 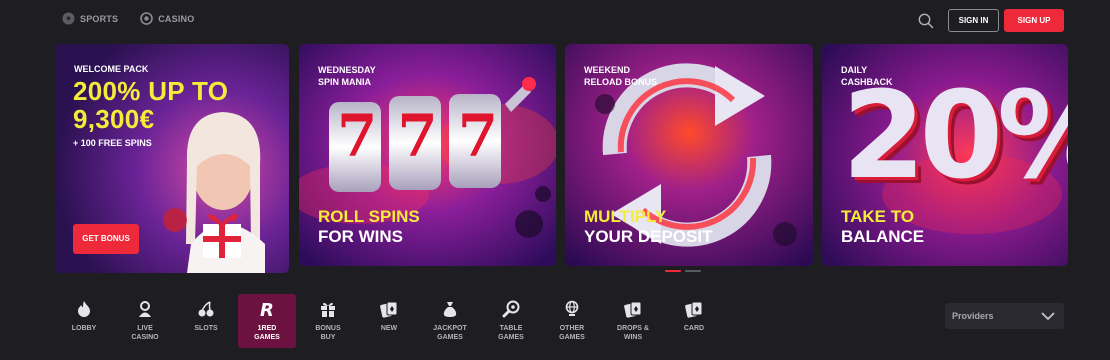 What do you see at coordinates (648, 236) in the screenshot?
I see `promo-line-2: YOUR DEPOSIT` at bounding box center [648, 236].